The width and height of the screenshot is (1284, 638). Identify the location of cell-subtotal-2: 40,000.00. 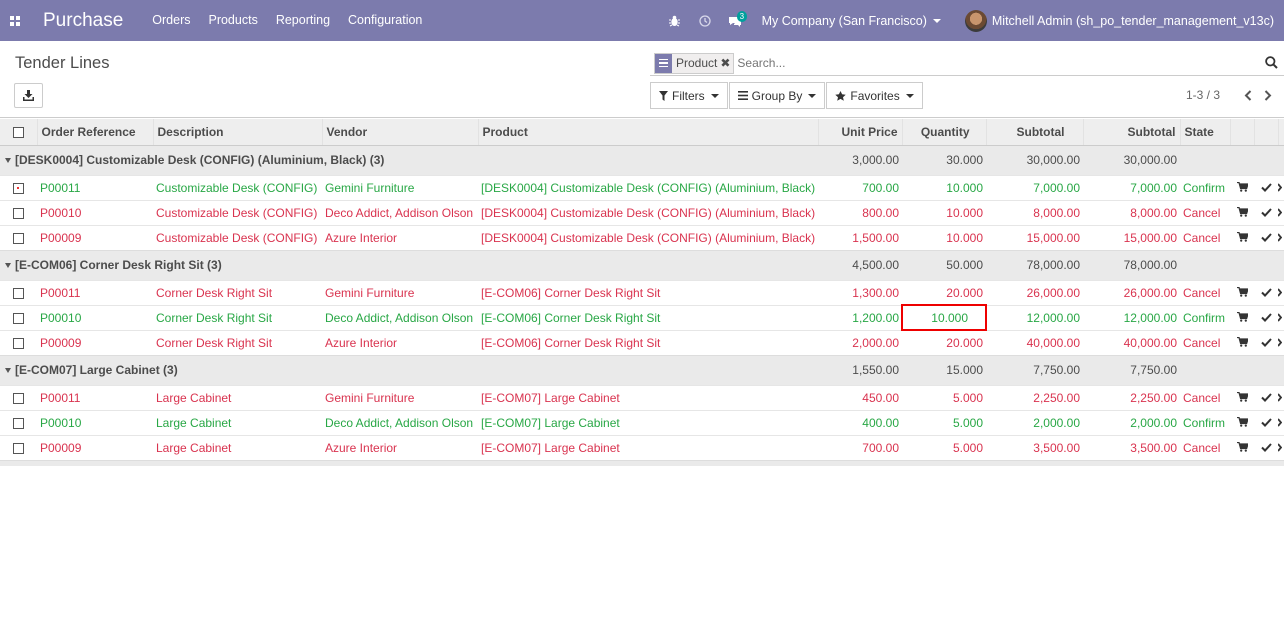
(1131, 342).